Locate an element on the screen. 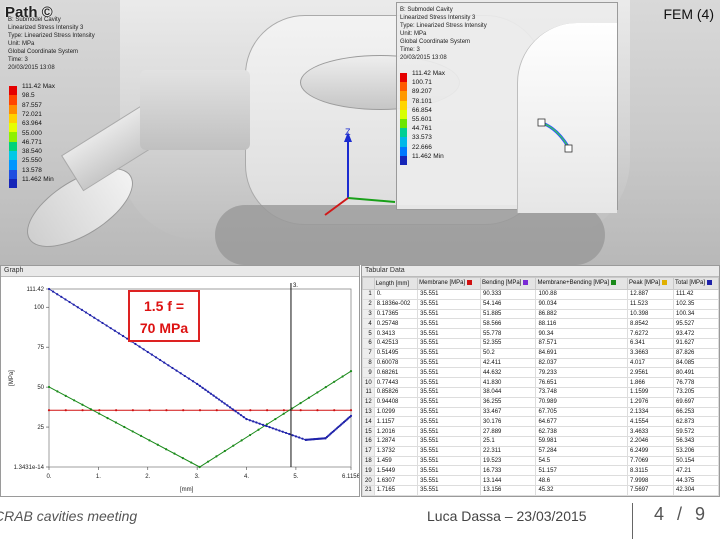  main_legend-info-line: Unit: MPa is located at coordinates (21, 44).